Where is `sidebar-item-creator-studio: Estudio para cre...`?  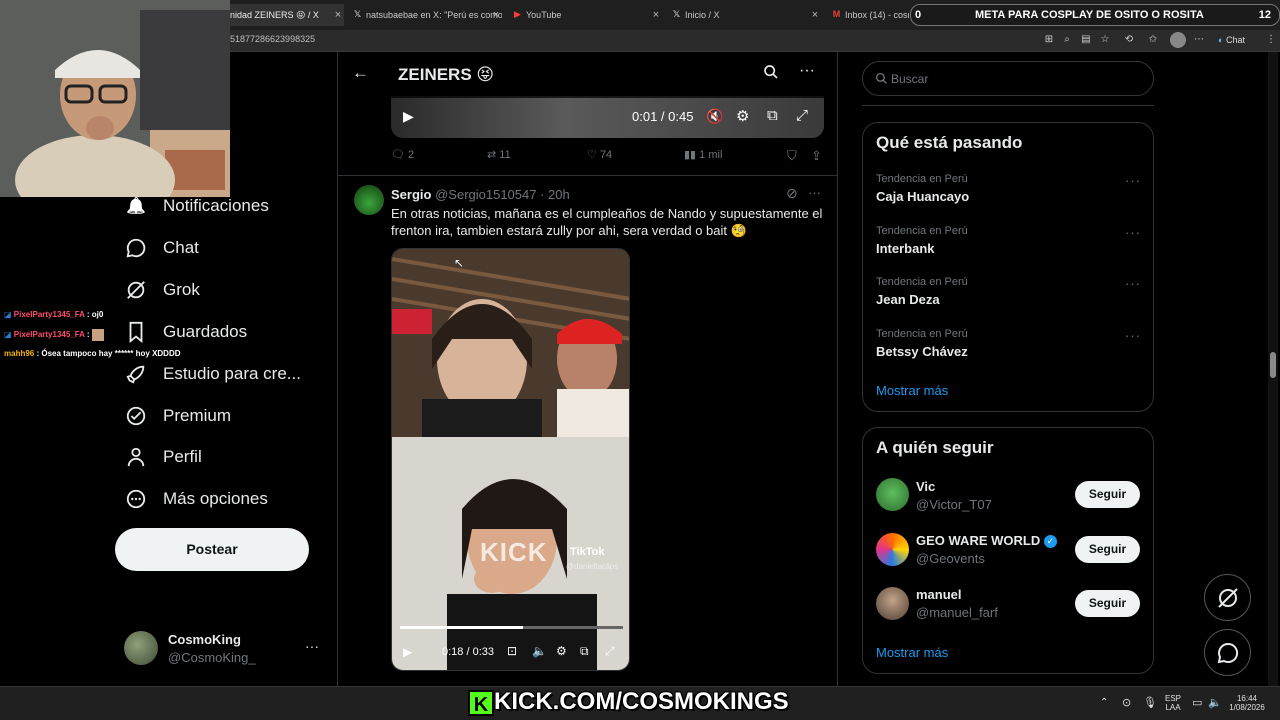
sidebar-item-creator-studio: Estudio para cre... is located at coordinates (227, 375).